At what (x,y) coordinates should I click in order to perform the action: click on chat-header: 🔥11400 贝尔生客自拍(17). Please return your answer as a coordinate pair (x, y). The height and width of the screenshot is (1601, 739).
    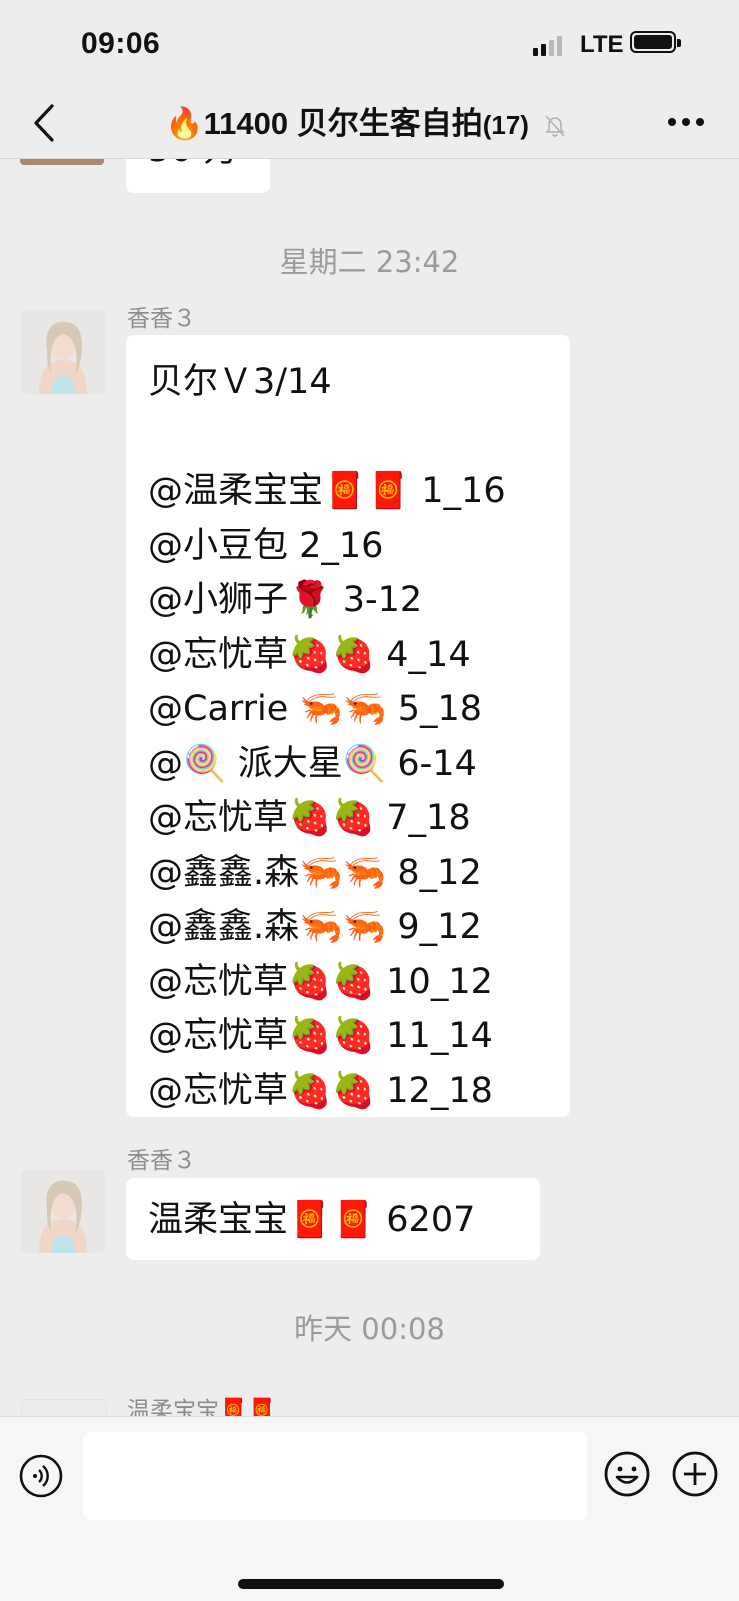
    Looking at the image, I should click on (369, 123).